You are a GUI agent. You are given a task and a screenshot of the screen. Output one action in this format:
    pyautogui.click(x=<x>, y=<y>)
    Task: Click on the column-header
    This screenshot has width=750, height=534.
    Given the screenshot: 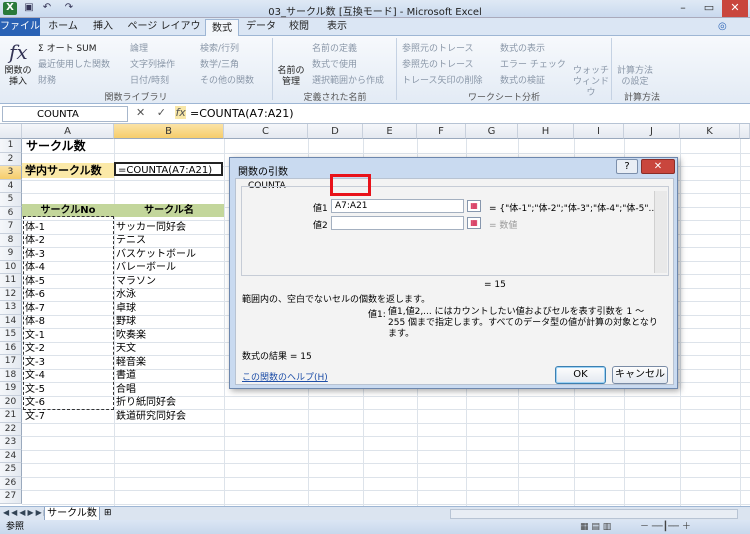 What is the action you would take?
    pyautogui.click(x=745, y=131)
    